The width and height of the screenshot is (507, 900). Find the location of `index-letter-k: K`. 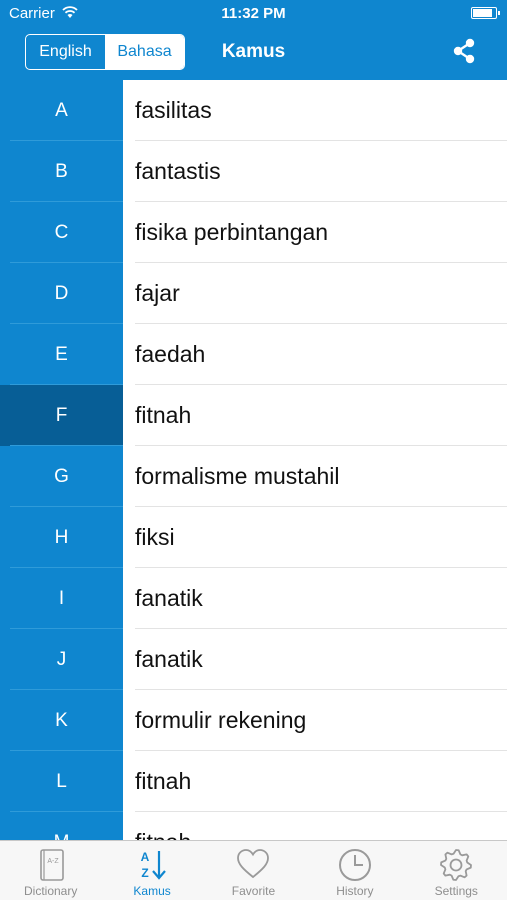

index-letter-k: K is located at coordinates (61, 720).